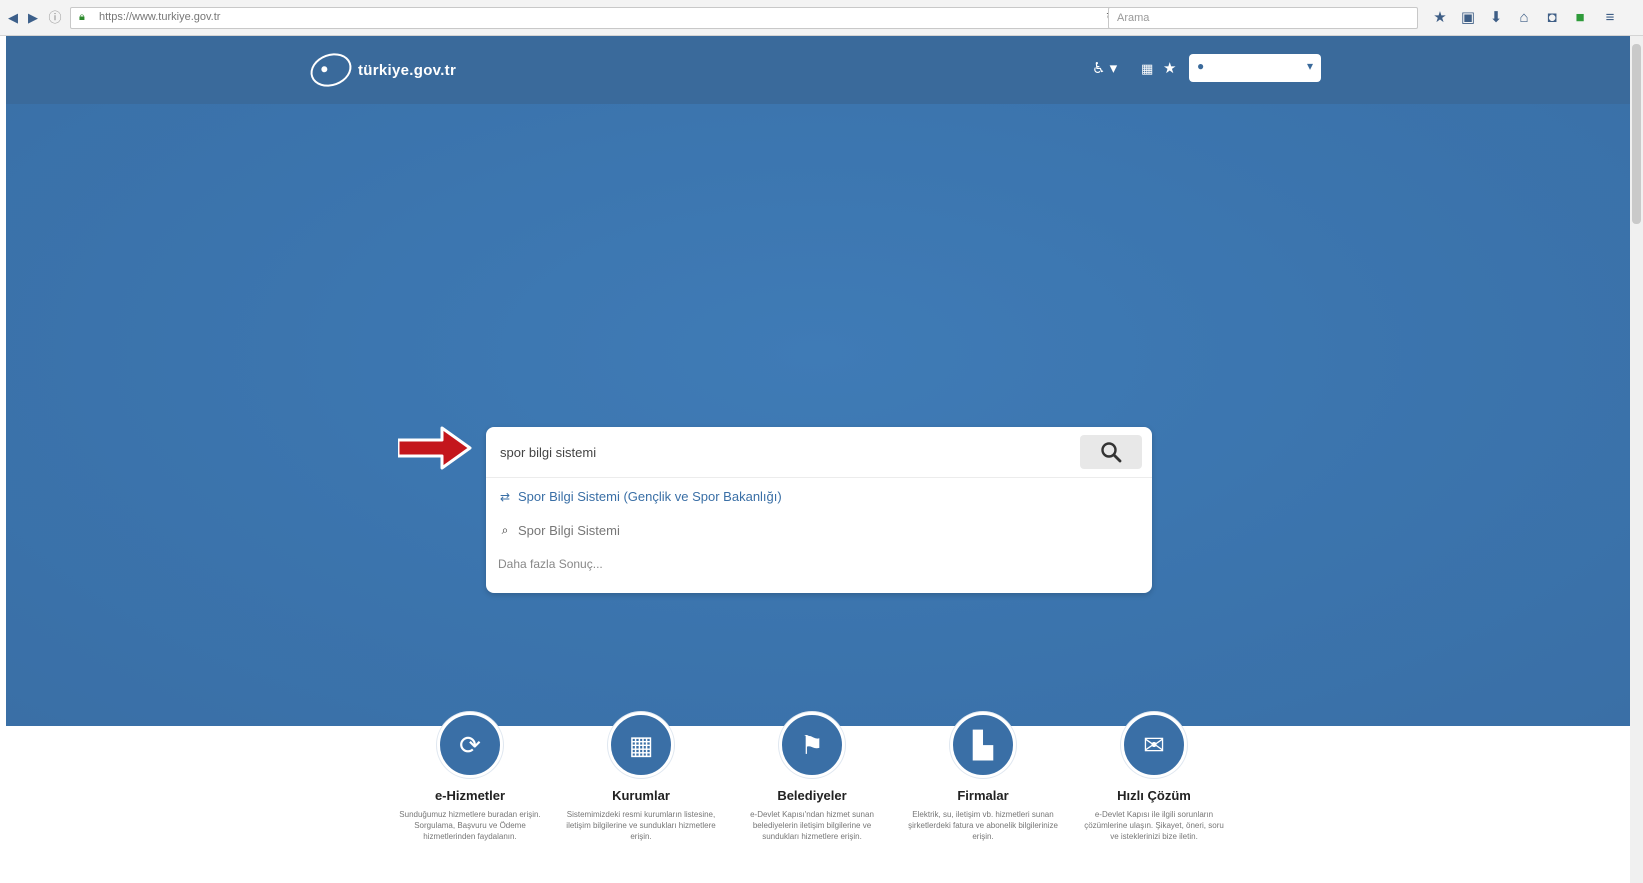 The width and height of the screenshot is (1643, 883). What do you see at coordinates (1636, 134) in the screenshot?
I see `scrollbar-thumb` at bounding box center [1636, 134].